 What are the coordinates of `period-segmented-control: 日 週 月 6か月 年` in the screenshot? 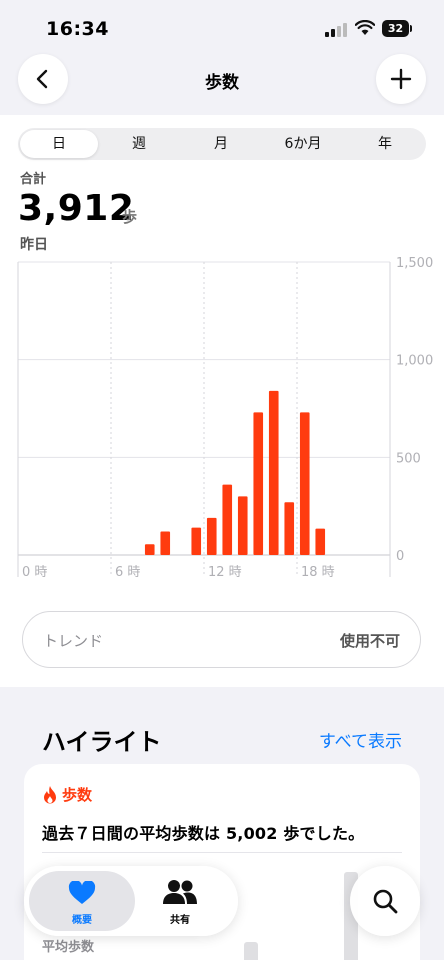 It's located at (222, 144).